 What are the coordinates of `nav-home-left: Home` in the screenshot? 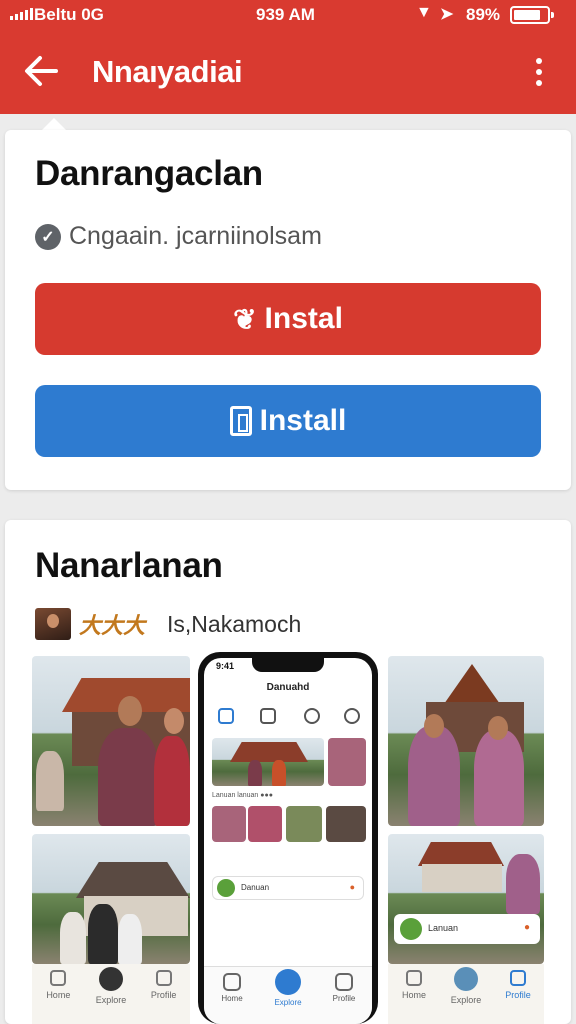 It's located at (58, 985).